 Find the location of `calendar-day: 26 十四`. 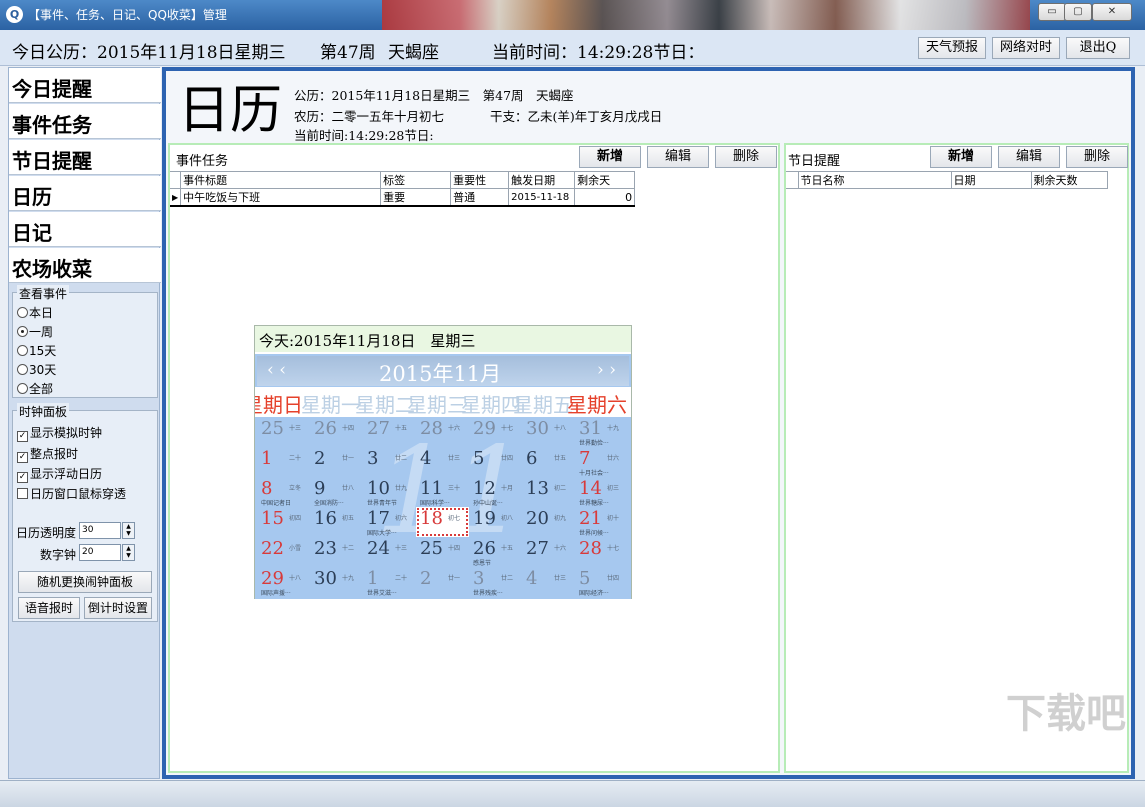

calendar-day: 26 十四 is located at coordinates (336, 432).